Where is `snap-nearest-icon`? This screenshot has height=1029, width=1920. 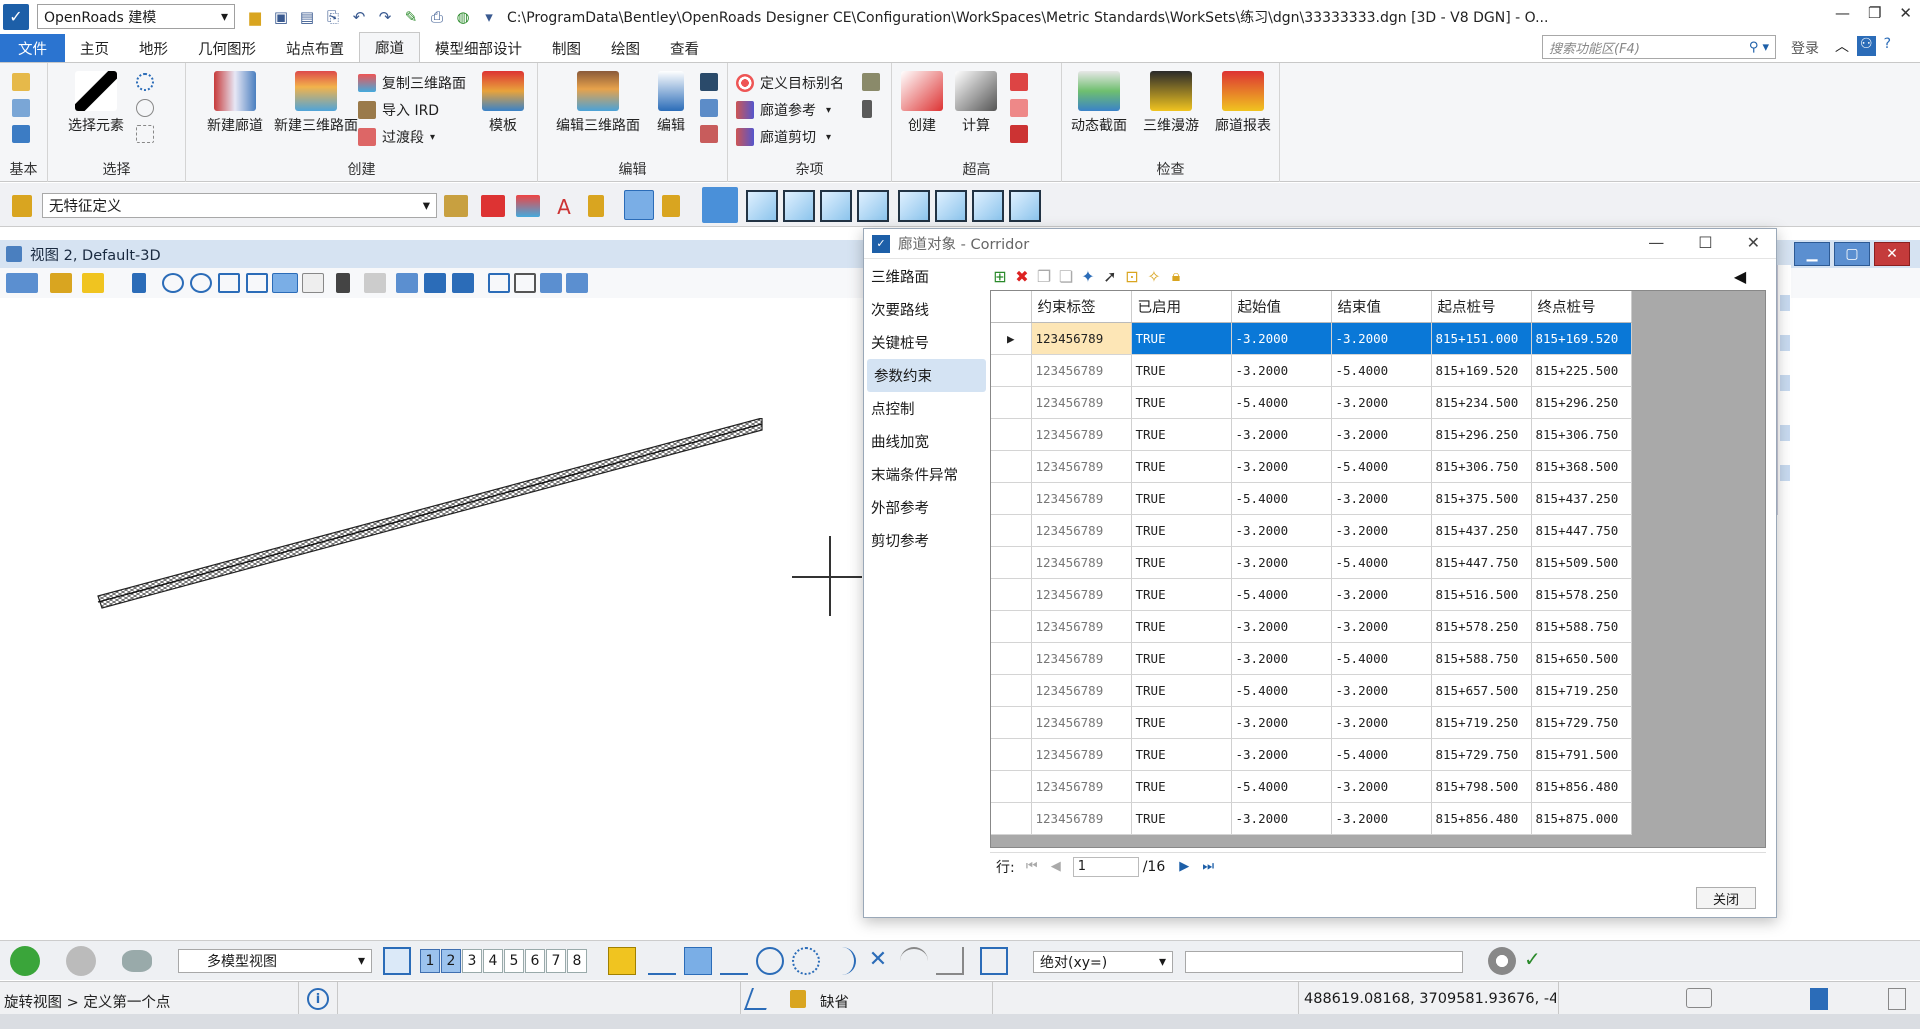 snap-nearest-icon is located at coordinates (698, 961).